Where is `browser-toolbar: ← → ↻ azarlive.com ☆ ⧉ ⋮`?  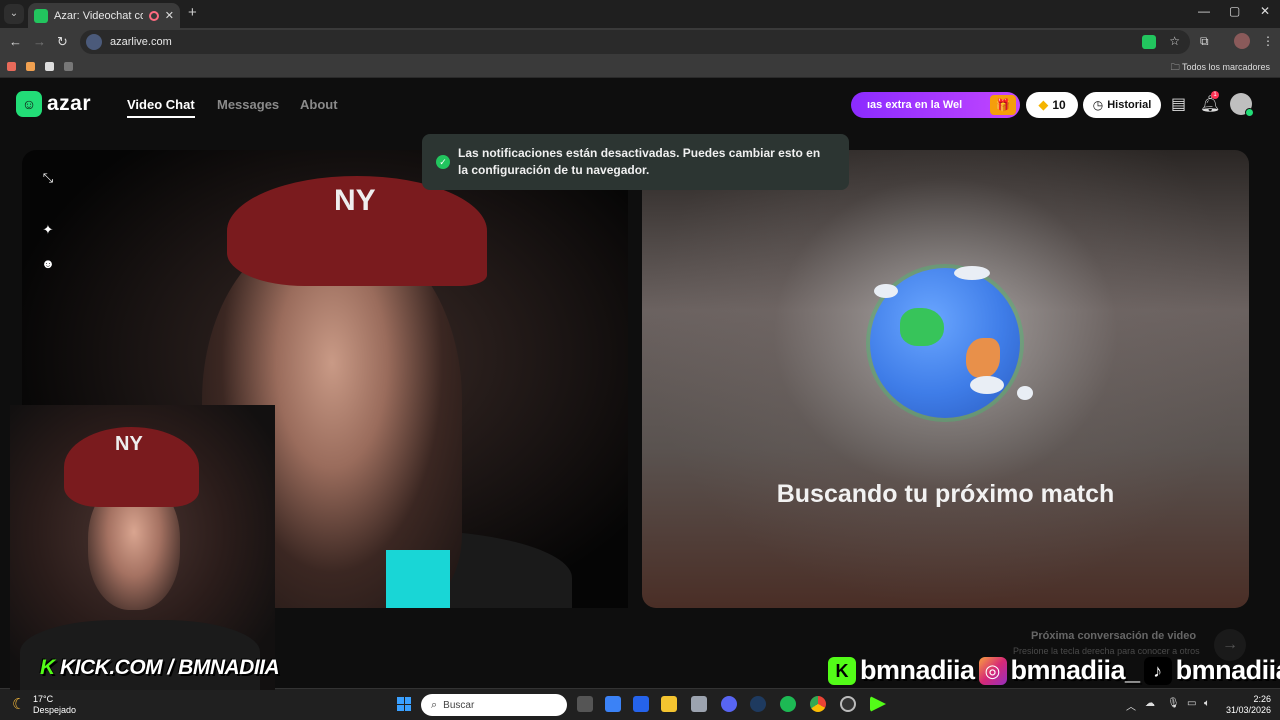
browser-toolbar: ← → ↻ azarlive.com ☆ ⧉ ⋮ is located at coordinates (640, 42).